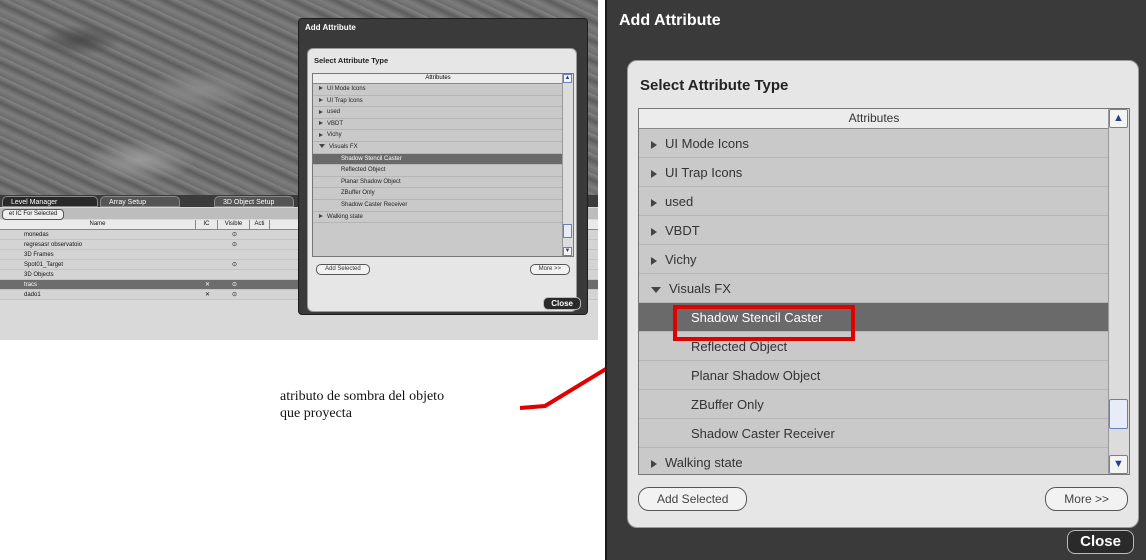 Image resolution: width=1146 pixels, height=560 pixels. What do you see at coordinates (707, 143) in the screenshot?
I see `attribute-item-label: UI Mode Icons` at bounding box center [707, 143].